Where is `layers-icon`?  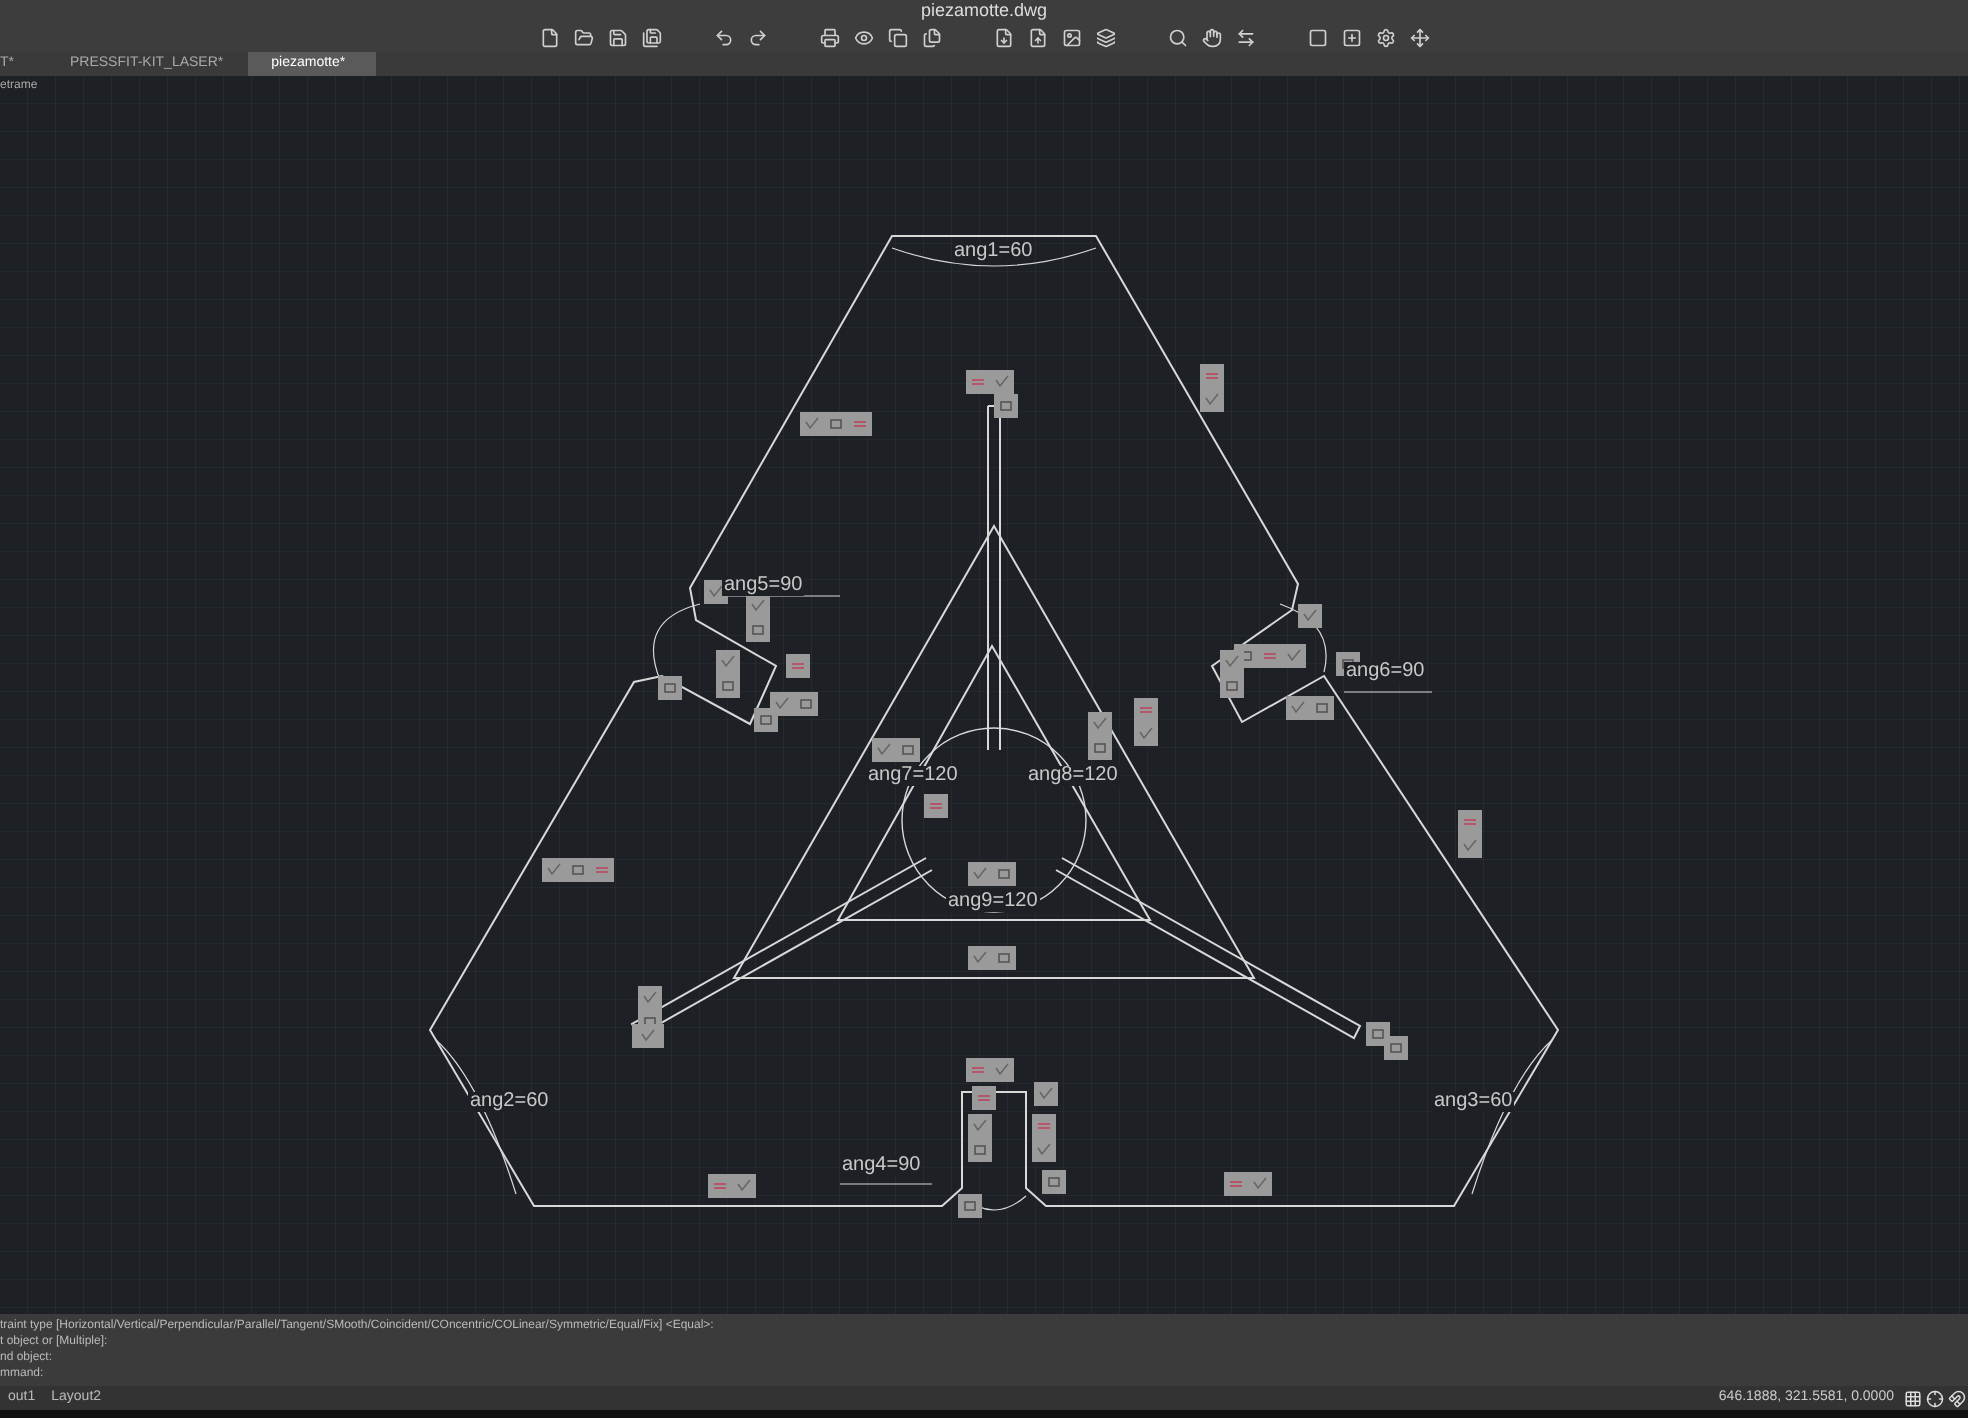 layers-icon is located at coordinates (1105, 37).